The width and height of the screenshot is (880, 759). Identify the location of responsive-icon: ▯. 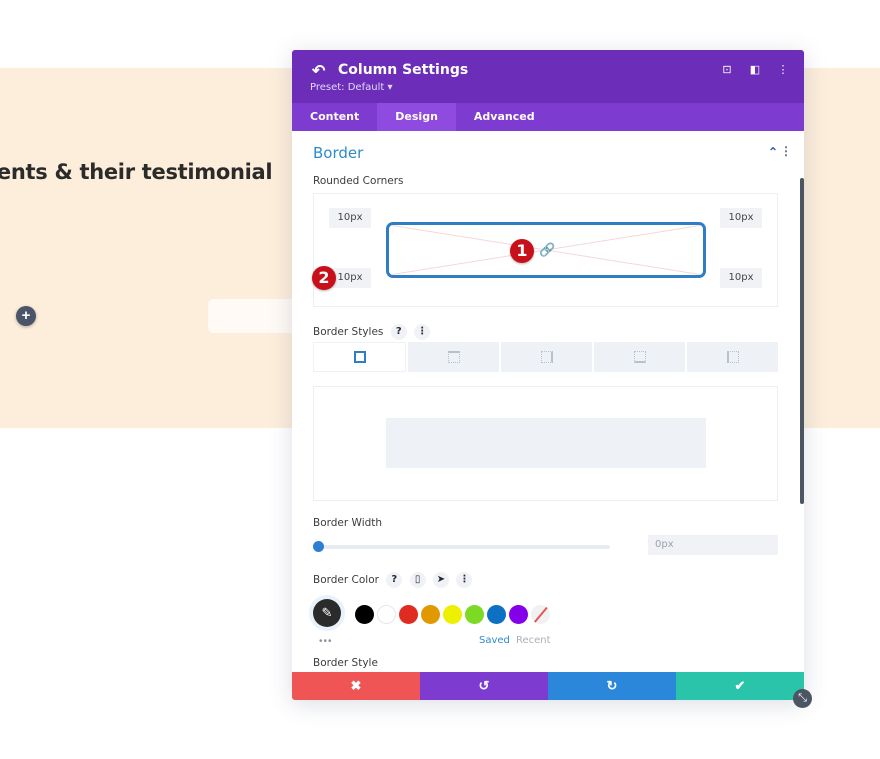
(417, 580).